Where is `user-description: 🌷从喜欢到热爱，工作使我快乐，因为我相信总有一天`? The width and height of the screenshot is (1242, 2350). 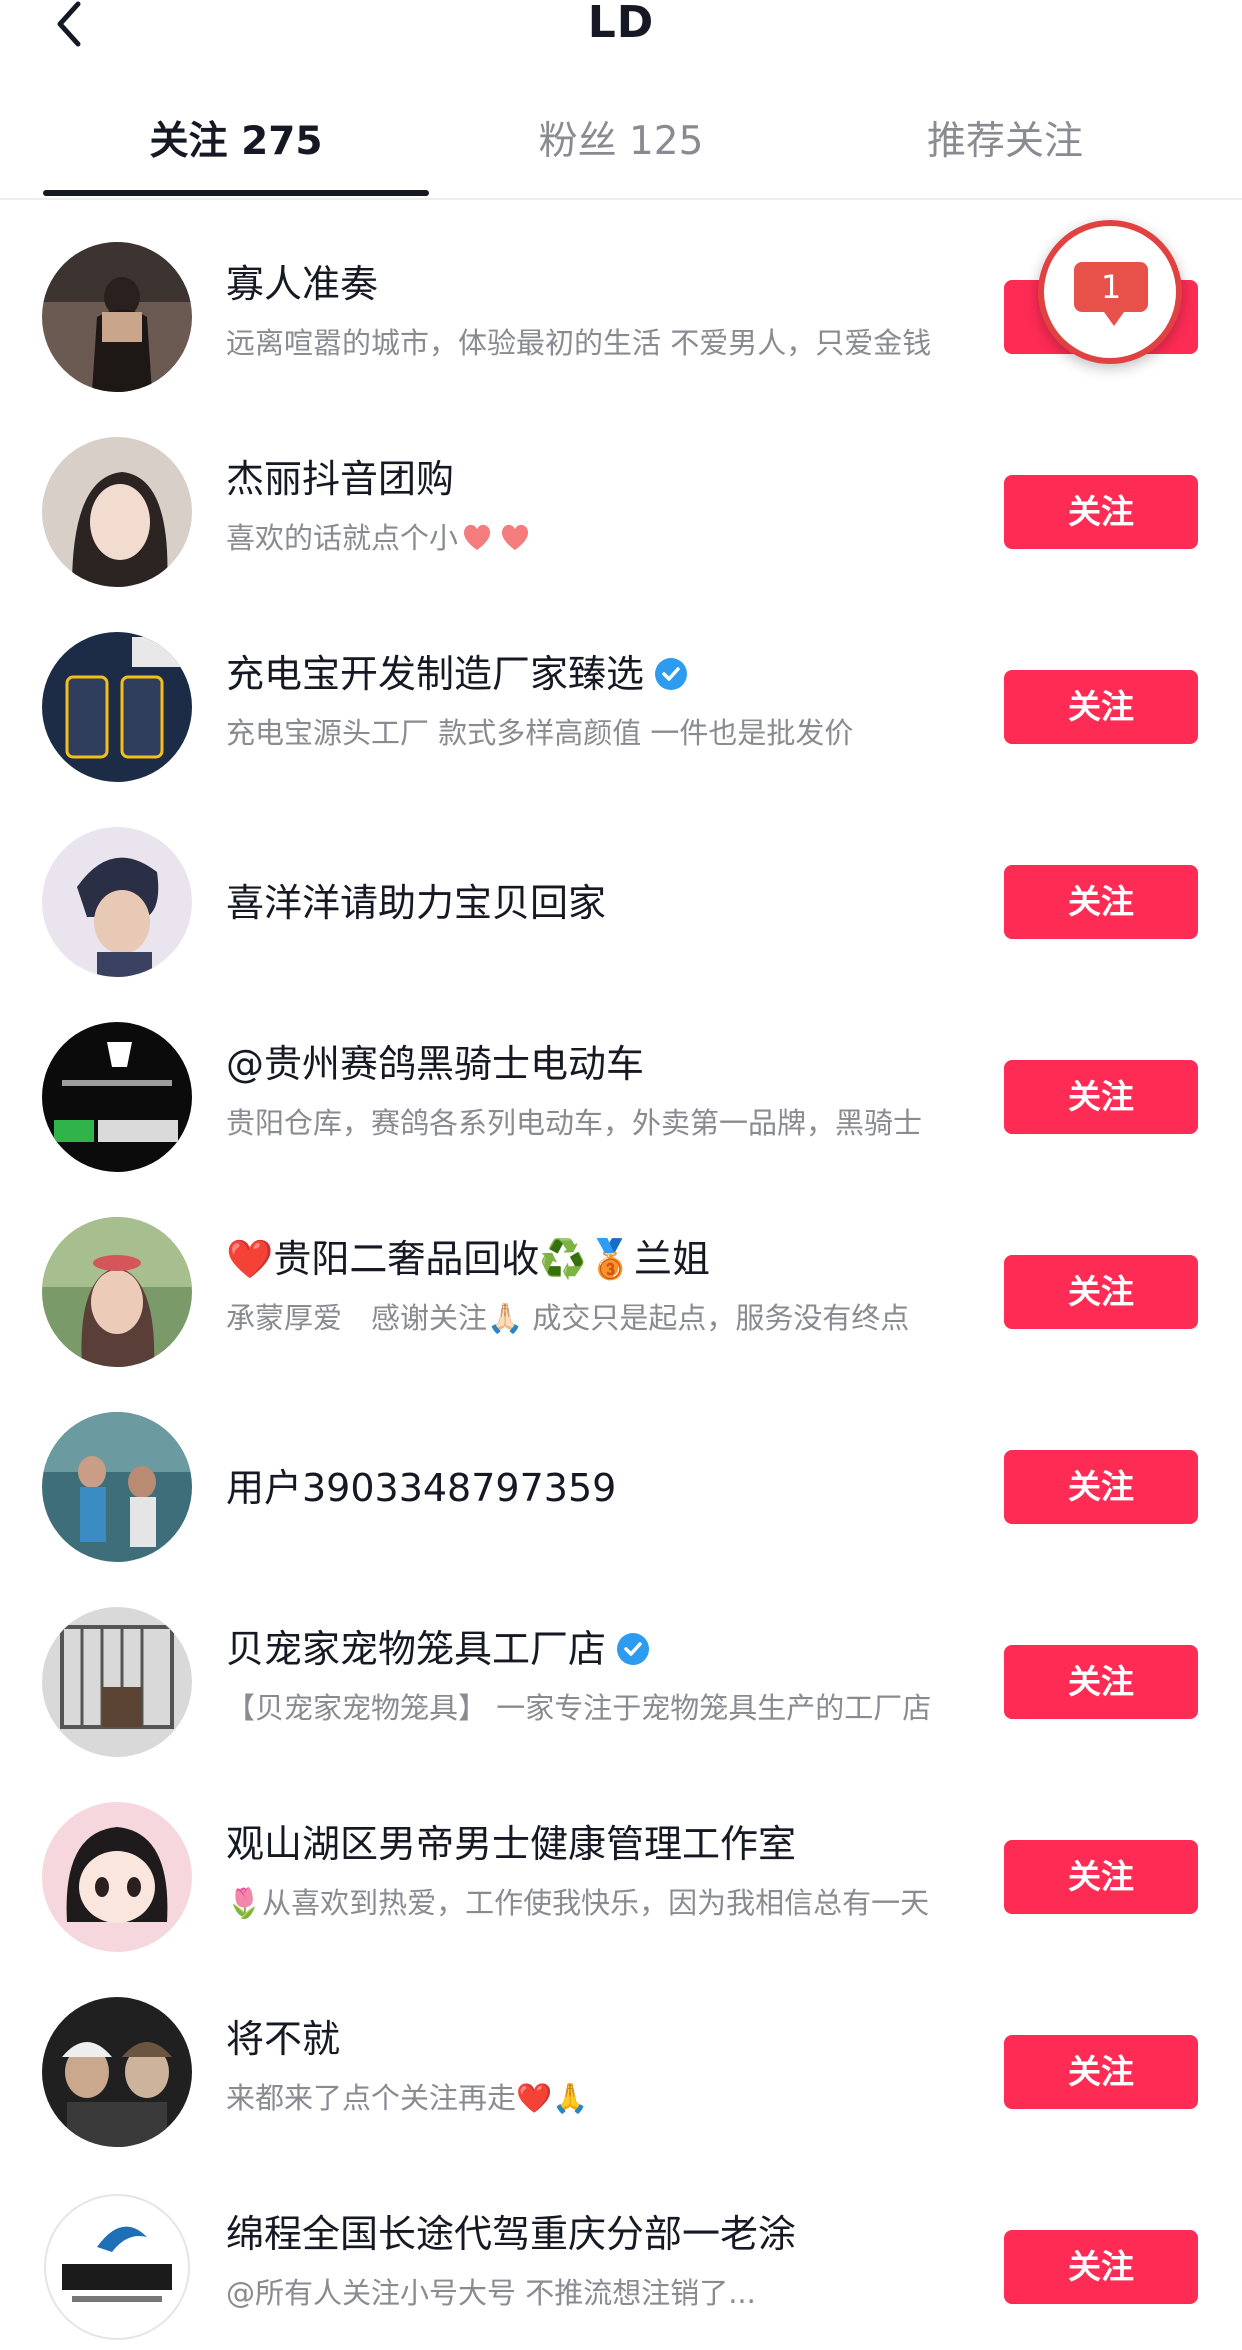 user-description: 🌷从喜欢到热爱，工作使我快乐，因为我相信总有一天 is located at coordinates (578, 1903).